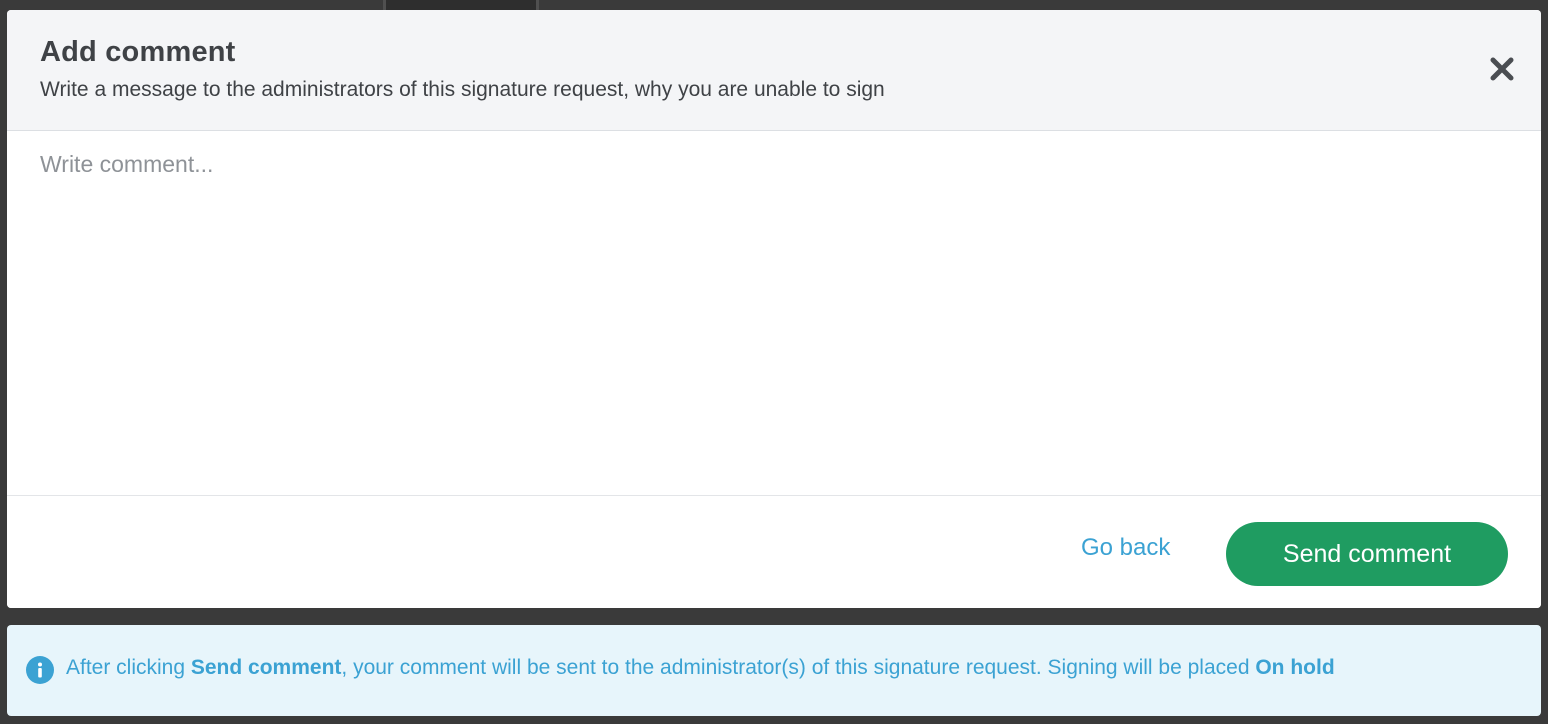  I want to click on info-text-before: After clicking, so click(128, 667).